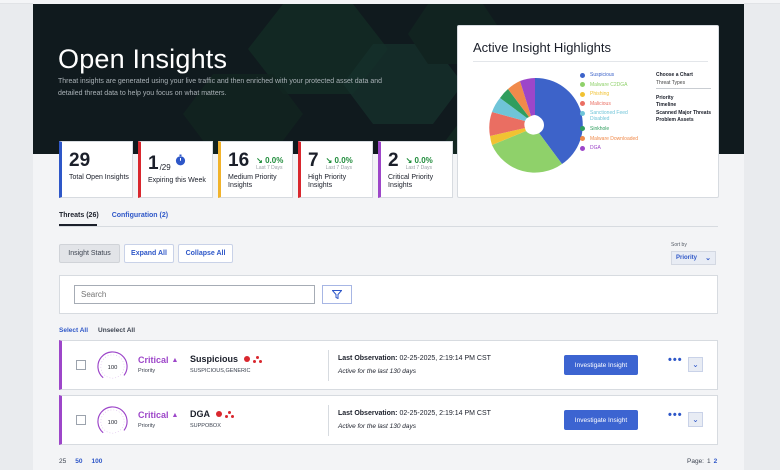  I want to click on legend-item: Suspicious, so click(610, 75).